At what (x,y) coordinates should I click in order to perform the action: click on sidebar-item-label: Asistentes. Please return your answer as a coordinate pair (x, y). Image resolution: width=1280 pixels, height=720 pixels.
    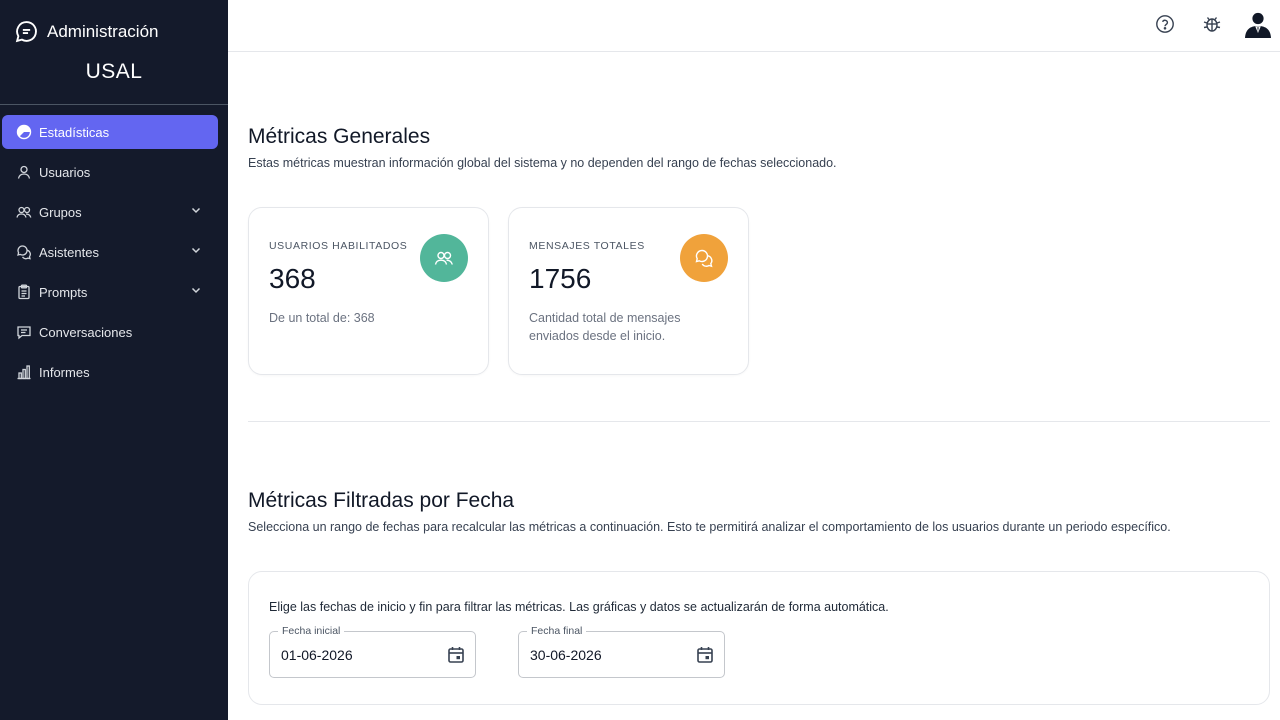
    Looking at the image, I should click on (69, 252).